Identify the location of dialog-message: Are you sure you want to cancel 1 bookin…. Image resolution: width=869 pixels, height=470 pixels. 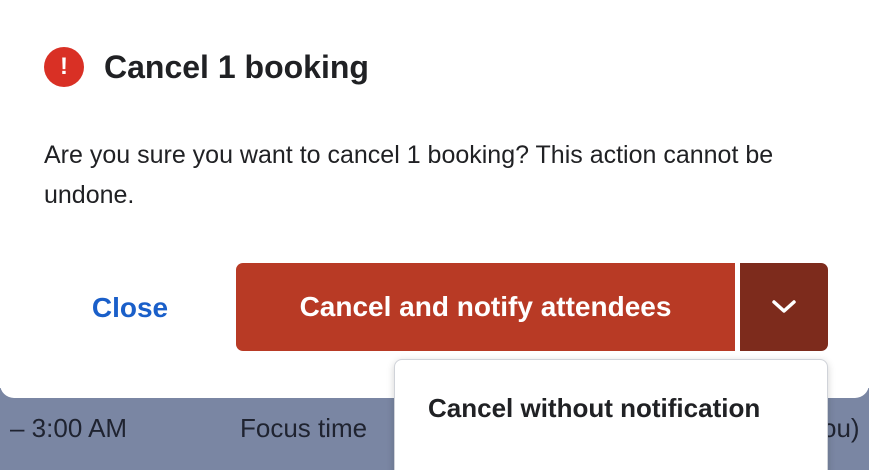
(409, 175).